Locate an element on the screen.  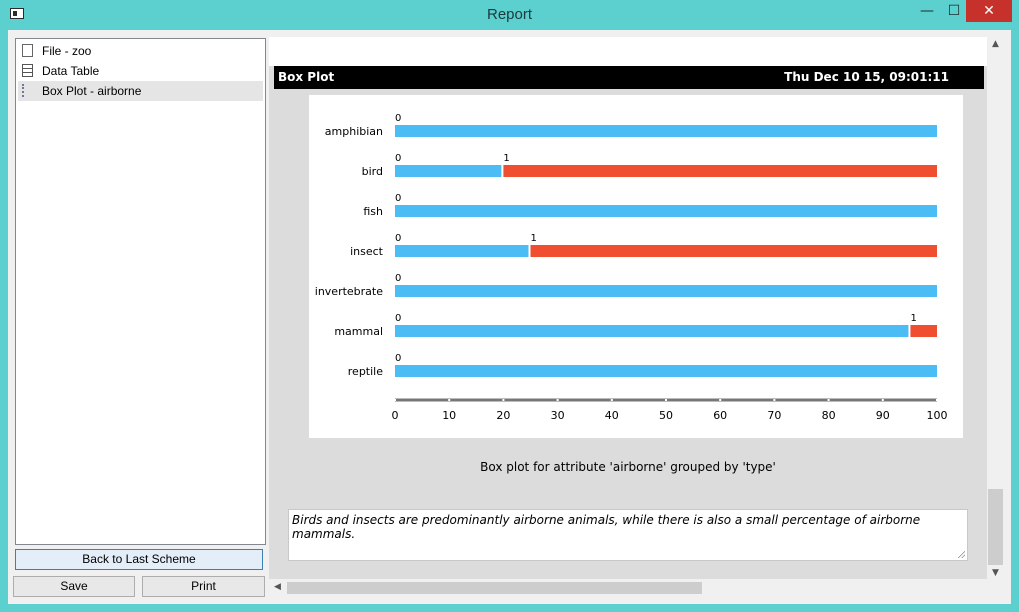
scroll-down-icon: ▼ is located at coordinates (995, 573).